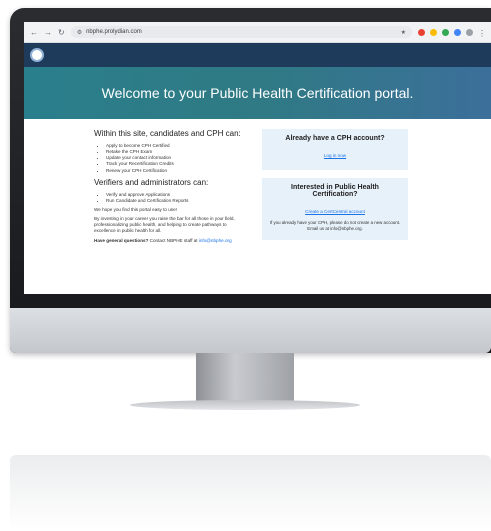 The image size is (491, 531). Describe the element at coordinates (403, 32) in the screenshot. I see `bookmark-star-icon: ★` at that location.